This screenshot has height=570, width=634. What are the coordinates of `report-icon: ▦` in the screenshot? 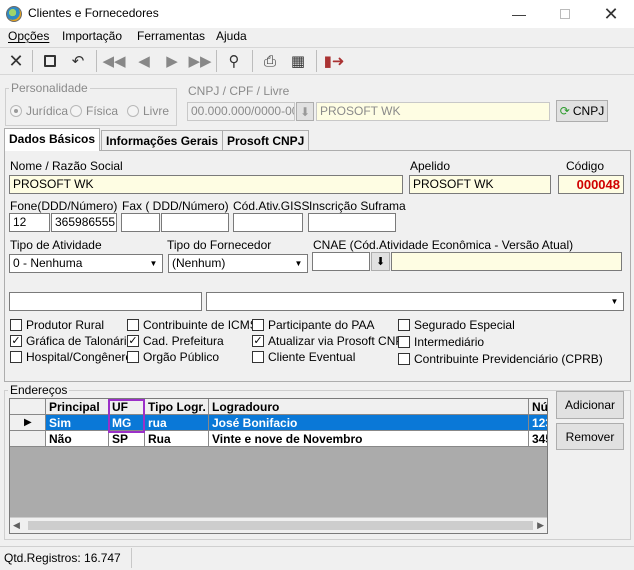 It's located at (298, 61).